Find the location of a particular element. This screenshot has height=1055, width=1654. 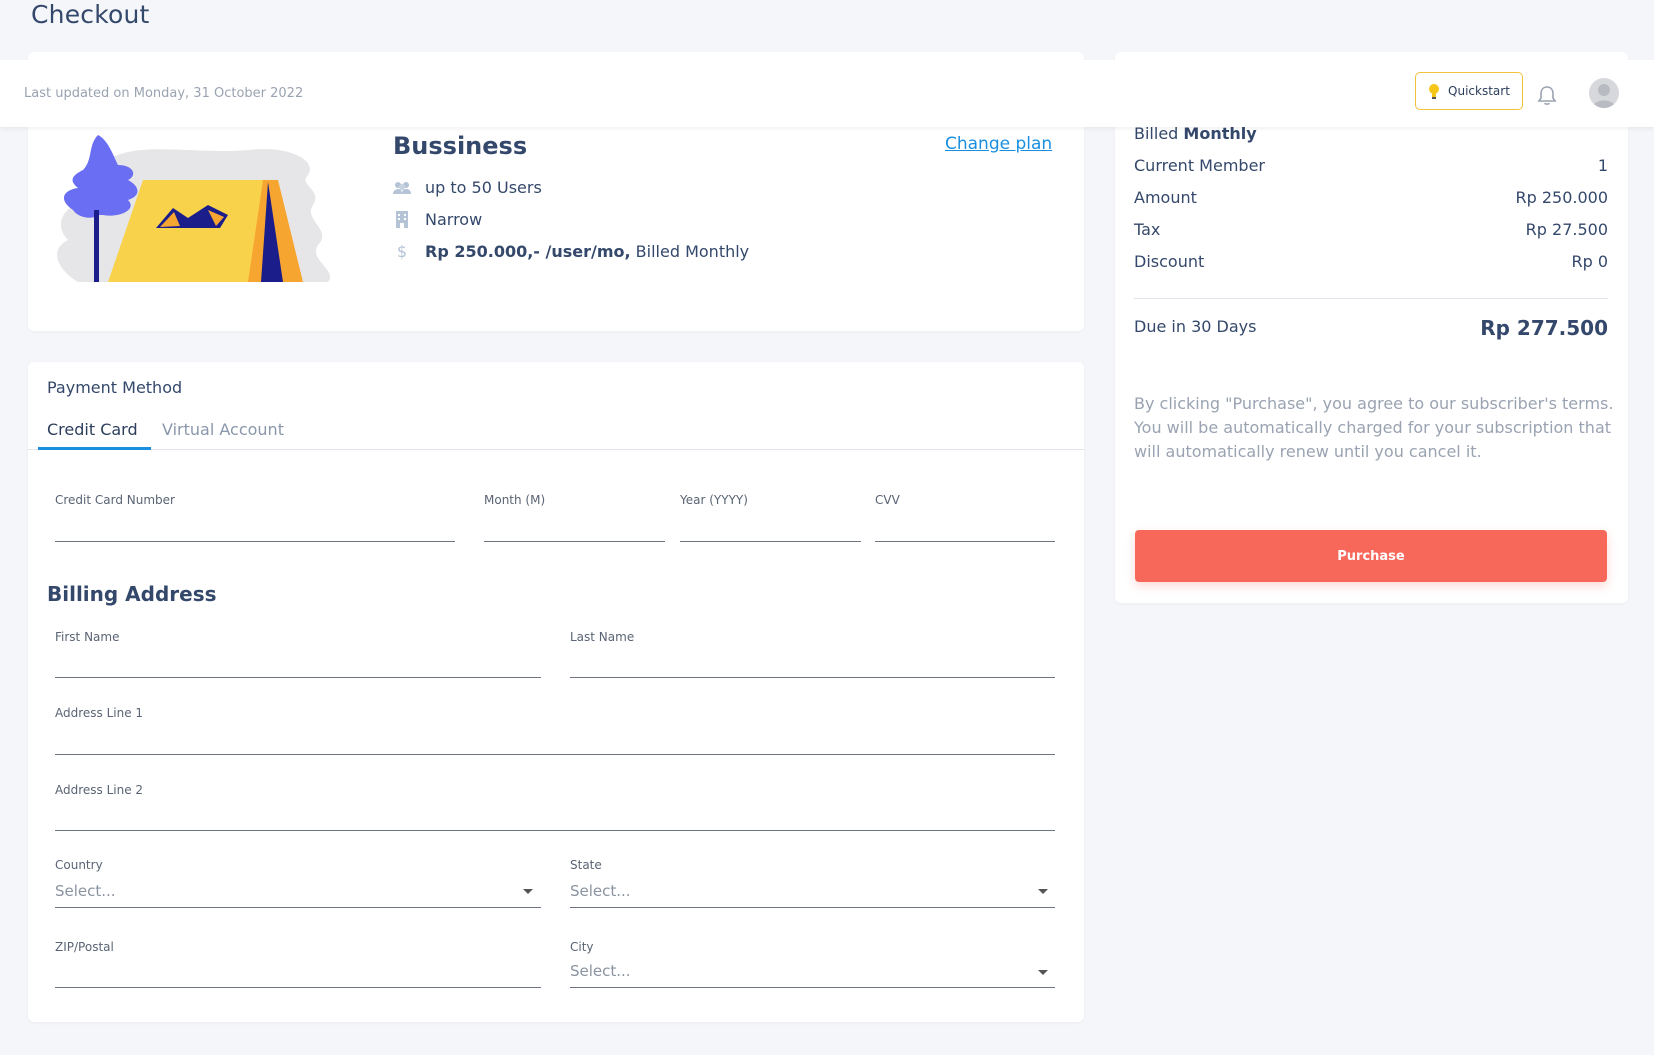

feature-size-text: Narrow is located at coordinates (454, 219).